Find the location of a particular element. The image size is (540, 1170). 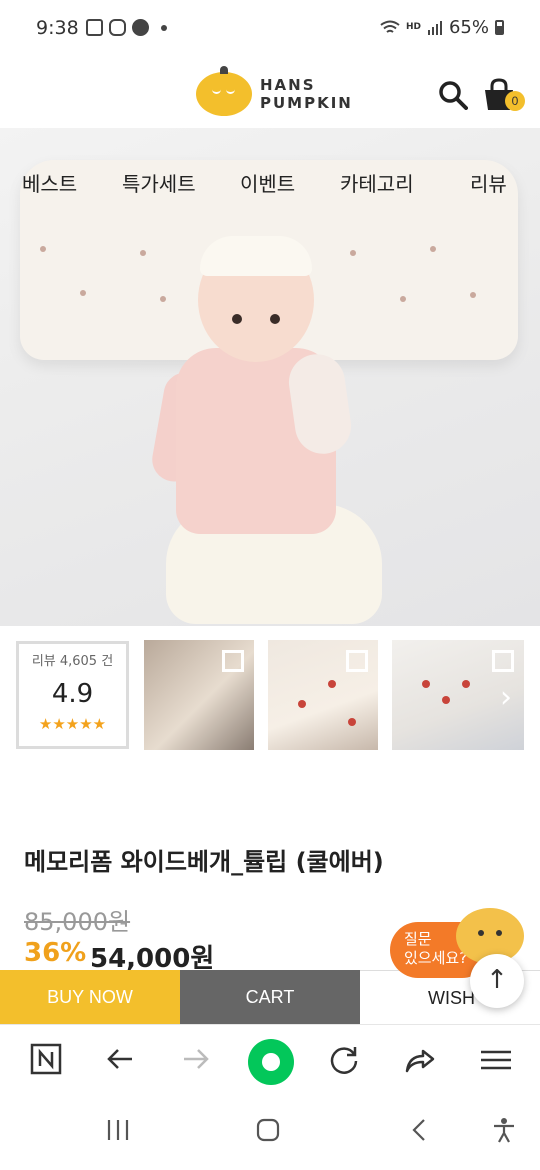

home-icon is located at coordinates (271, 1062).